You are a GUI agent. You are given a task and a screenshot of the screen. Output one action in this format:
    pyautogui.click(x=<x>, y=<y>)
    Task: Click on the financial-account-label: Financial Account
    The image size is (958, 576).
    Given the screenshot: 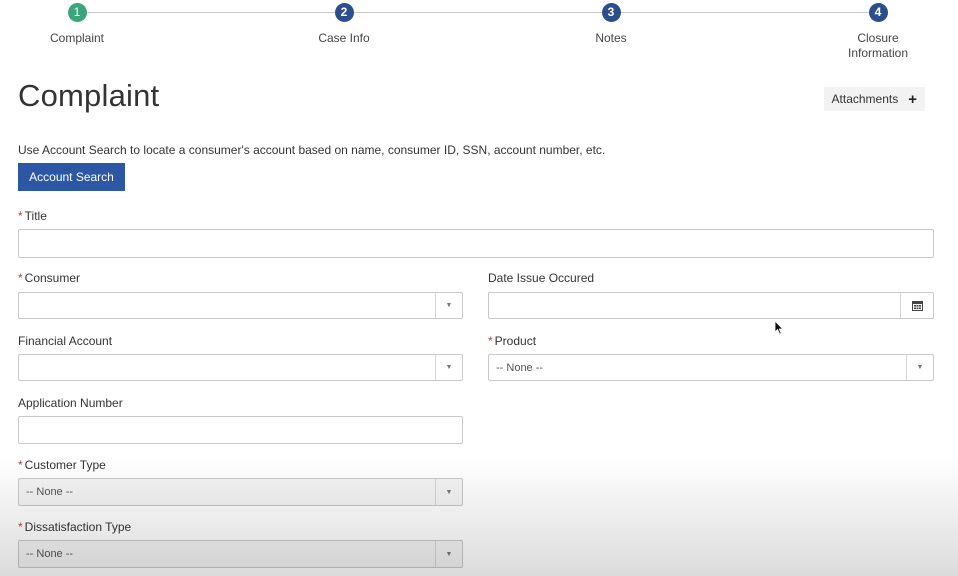 What is the action you would take?
    pyautogui.click(x=65, y=341)
    